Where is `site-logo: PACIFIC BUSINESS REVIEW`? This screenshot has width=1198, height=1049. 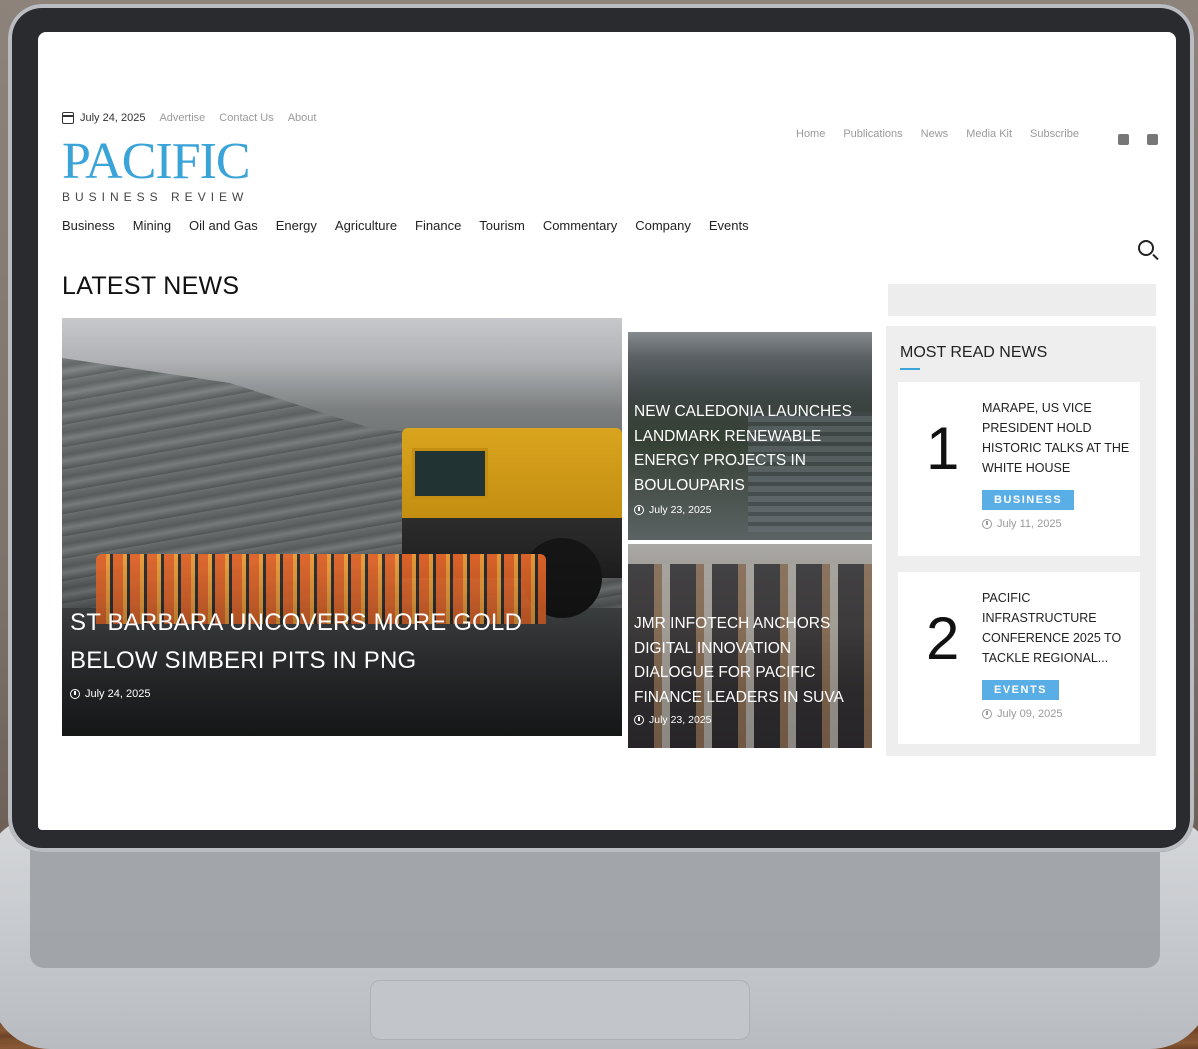 site-logo: PACIFIC BUSINESS REVIEW is located at coordinates (156, 169).